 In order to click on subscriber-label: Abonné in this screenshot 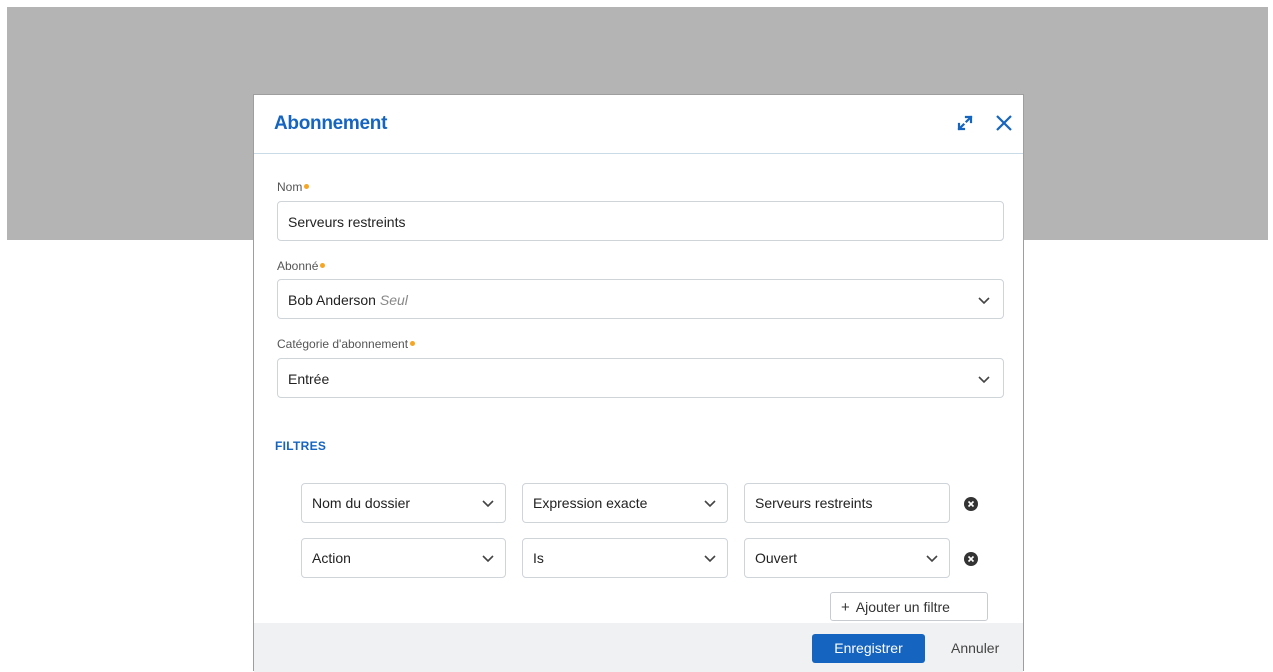, I will do `click(301, 266)`.